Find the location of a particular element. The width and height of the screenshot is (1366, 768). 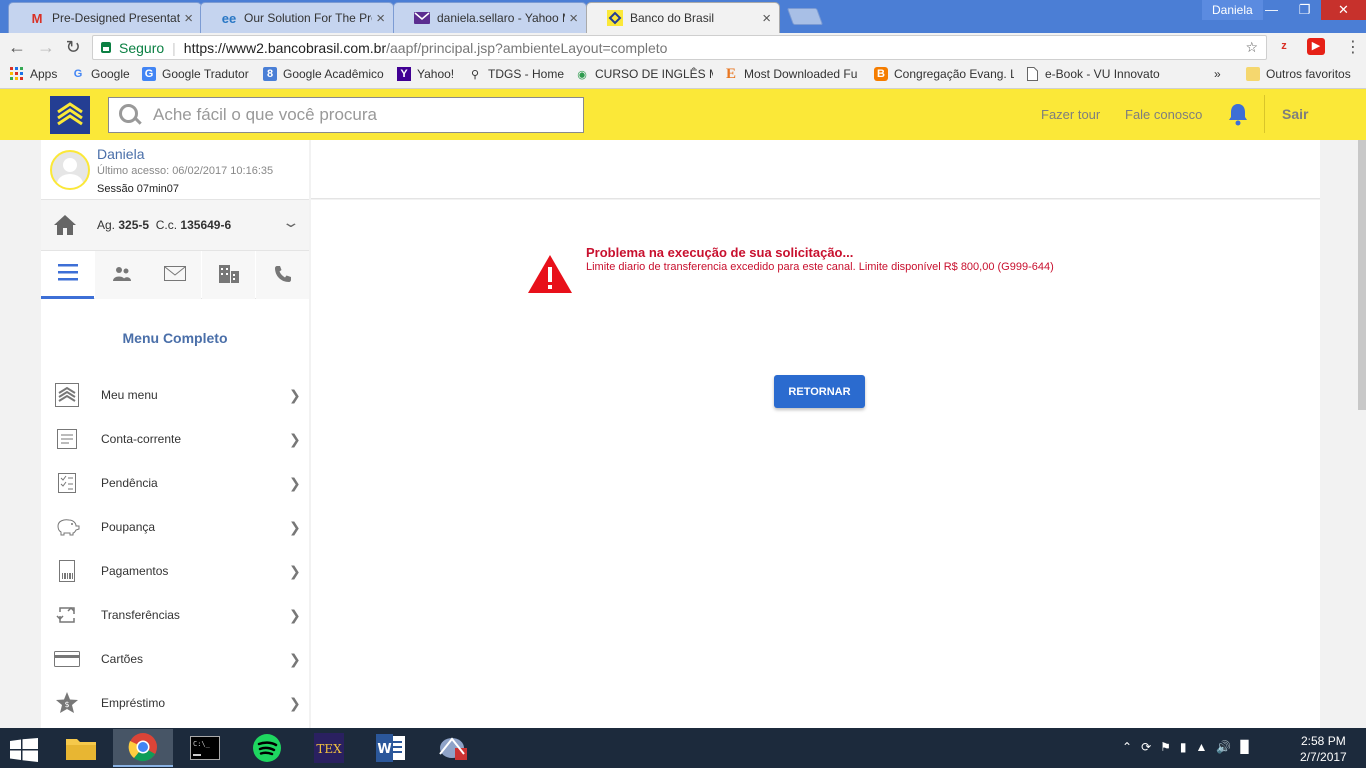

youtube-extension-icon: ▶ is located at coordinates (1316, 46).